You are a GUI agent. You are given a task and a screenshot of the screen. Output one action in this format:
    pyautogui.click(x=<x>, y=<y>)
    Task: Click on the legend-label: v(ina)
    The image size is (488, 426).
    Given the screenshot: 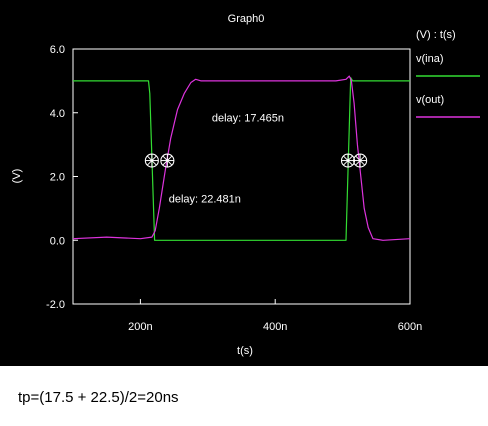 What is the action you would take?
    pyautogui.click(x=430, y=59)
    